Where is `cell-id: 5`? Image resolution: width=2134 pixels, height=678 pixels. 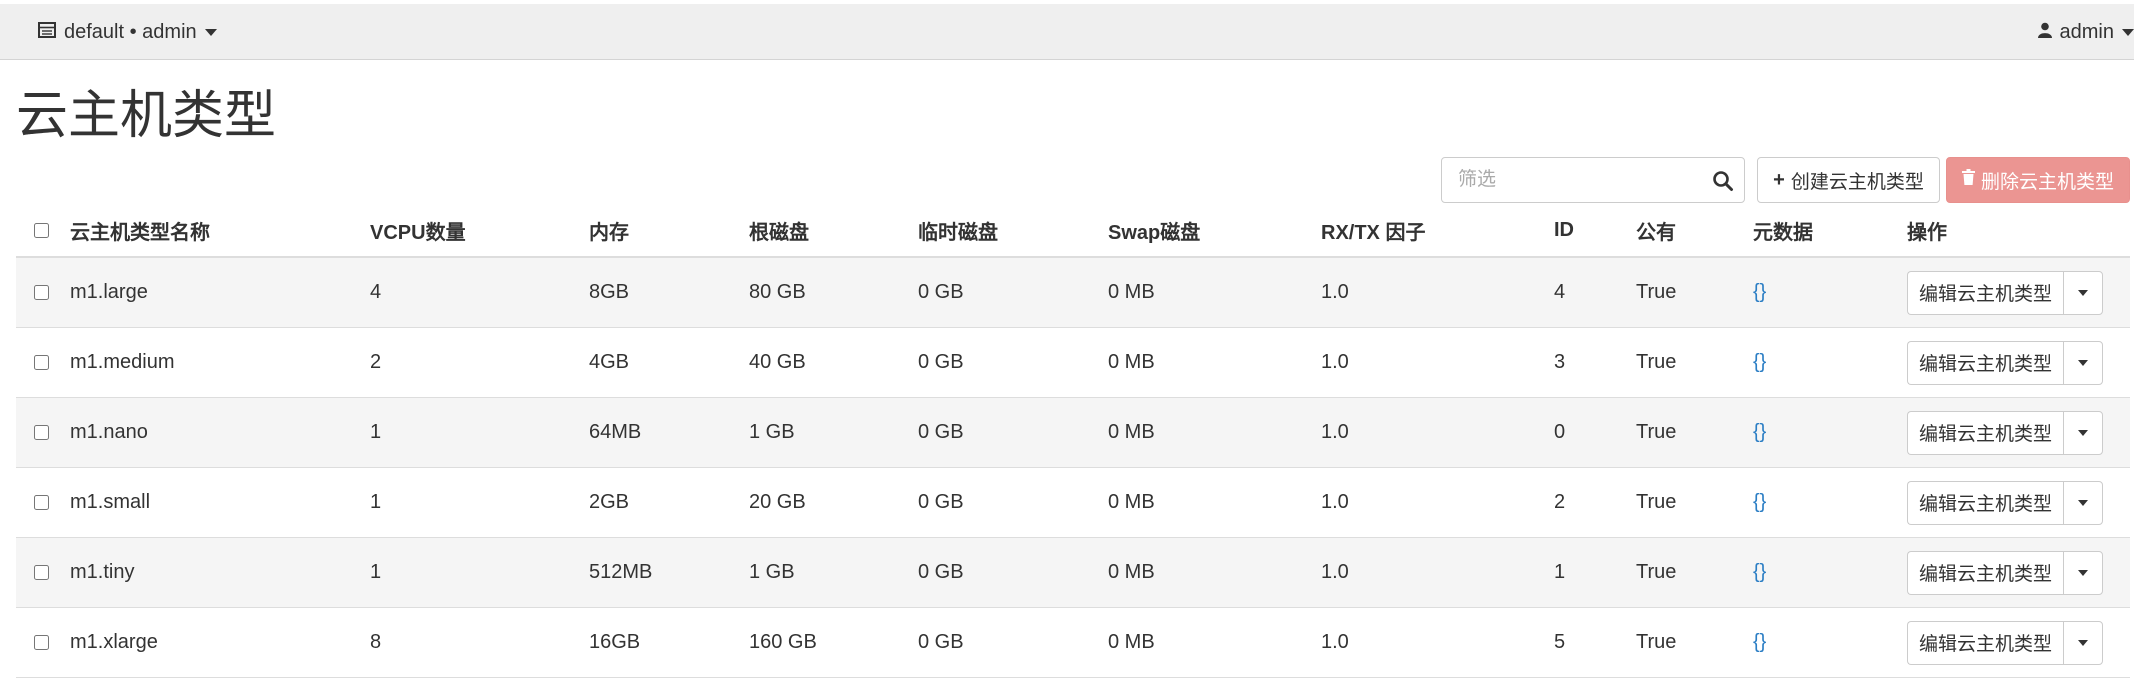 cell-id: 5 is located at coordinates (1595, 642).